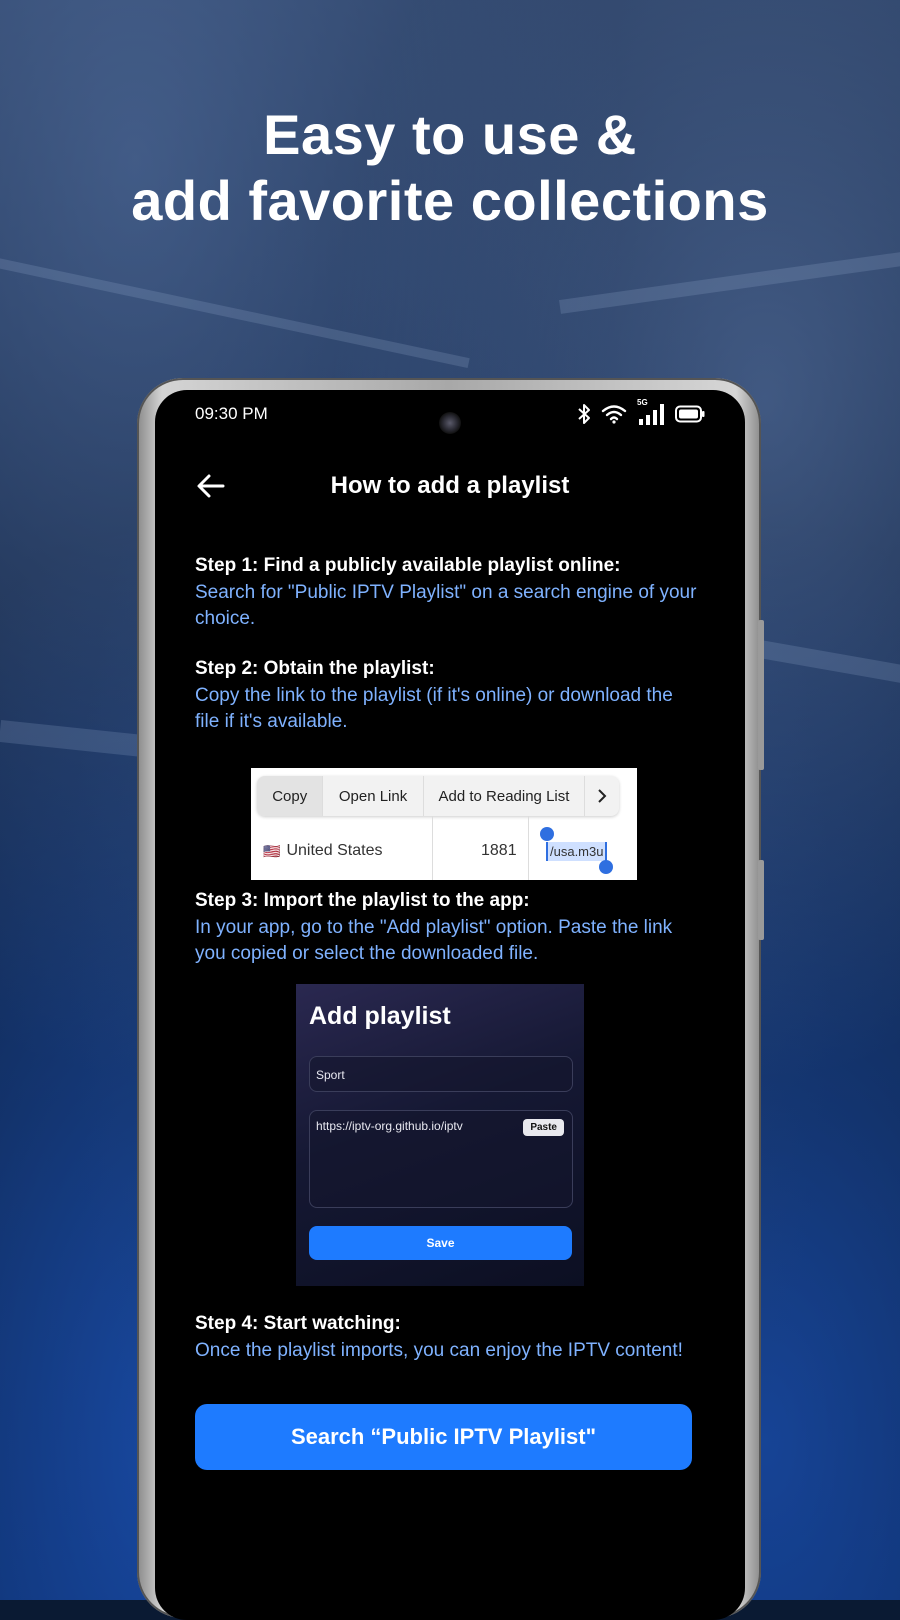 The width and height of the screenshot is (900, 1620). I want to click on context-menu: Copy Open Link Add to Reading List, so click(438, 796).